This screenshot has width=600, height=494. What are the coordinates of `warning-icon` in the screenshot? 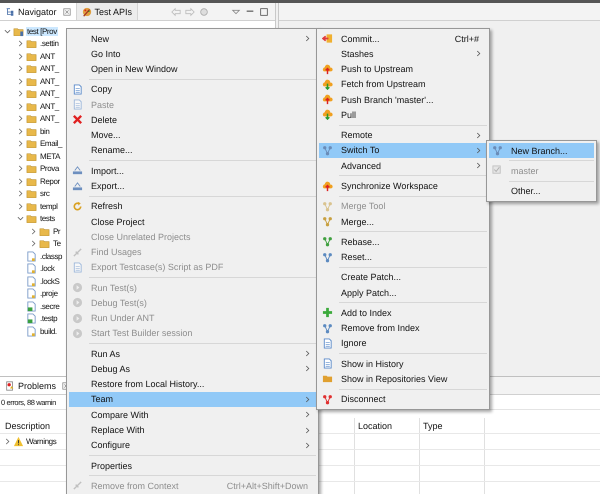 It's located at (18, 441).